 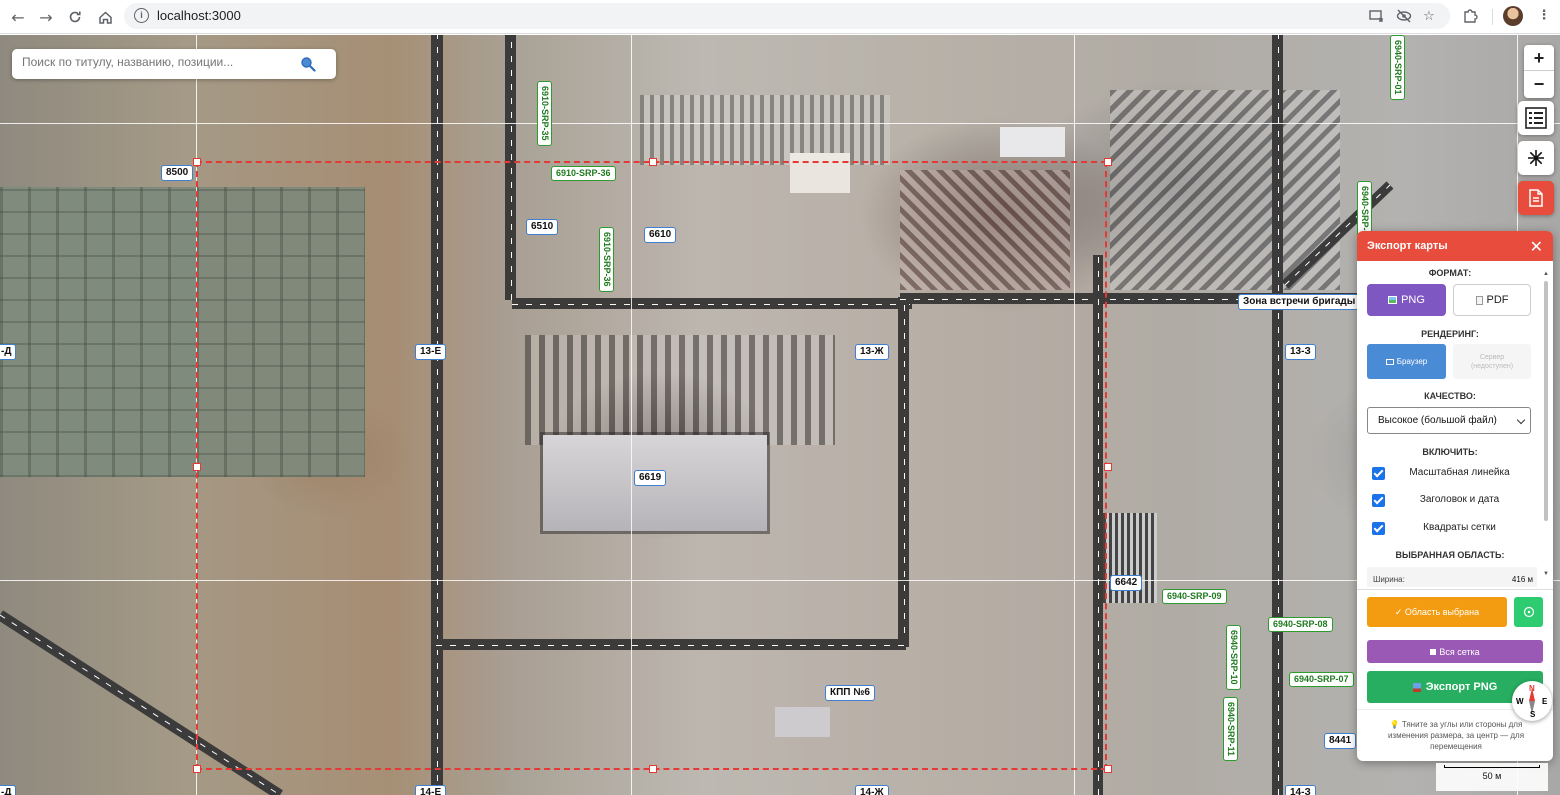 What do you see at coordinates (1393, 300) in the screenshot?
I see `image-icon` at bounding box center [1393, 300].